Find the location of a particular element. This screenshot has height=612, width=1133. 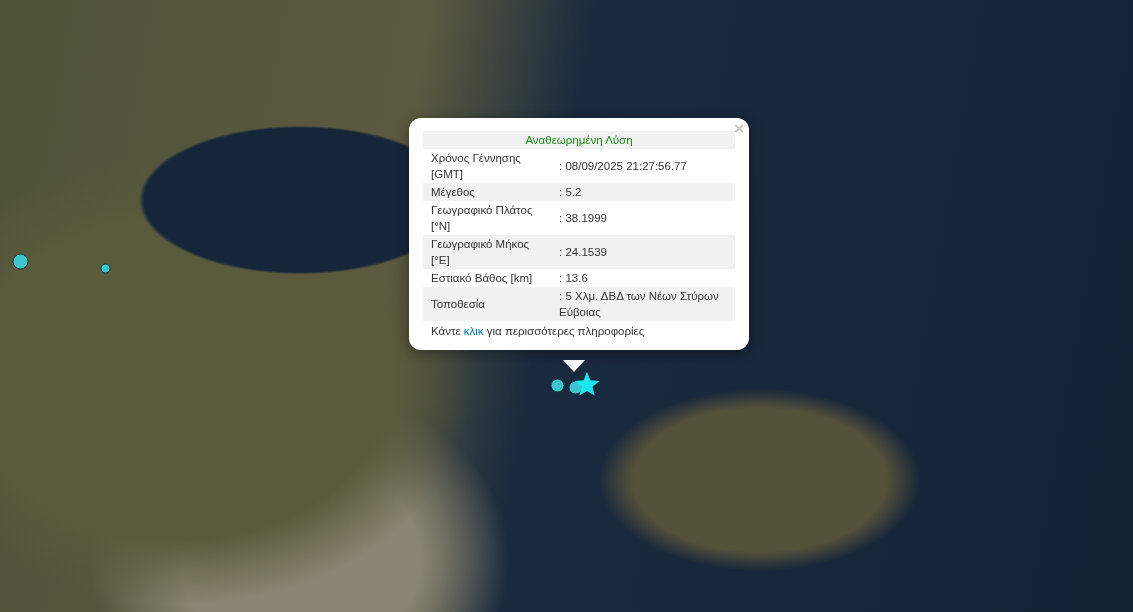

more-info-link: κλικ is located at coordinates (473, 331).